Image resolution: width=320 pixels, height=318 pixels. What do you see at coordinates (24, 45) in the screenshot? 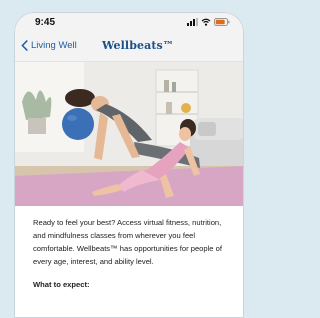
I see `chevron-left-icon` at bounding box center [24, 45].